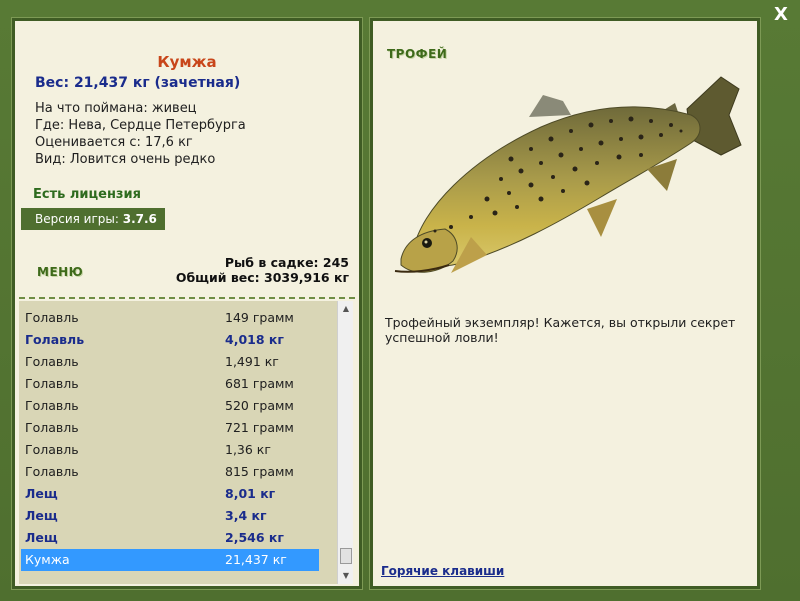 Image resolution: width=800 pixels, height=601 pixels. What do you see at coordinates (259, 471) in the screenshot?
I see `fish-list-weight: 815 грамм` at bounding box center [259, 471].